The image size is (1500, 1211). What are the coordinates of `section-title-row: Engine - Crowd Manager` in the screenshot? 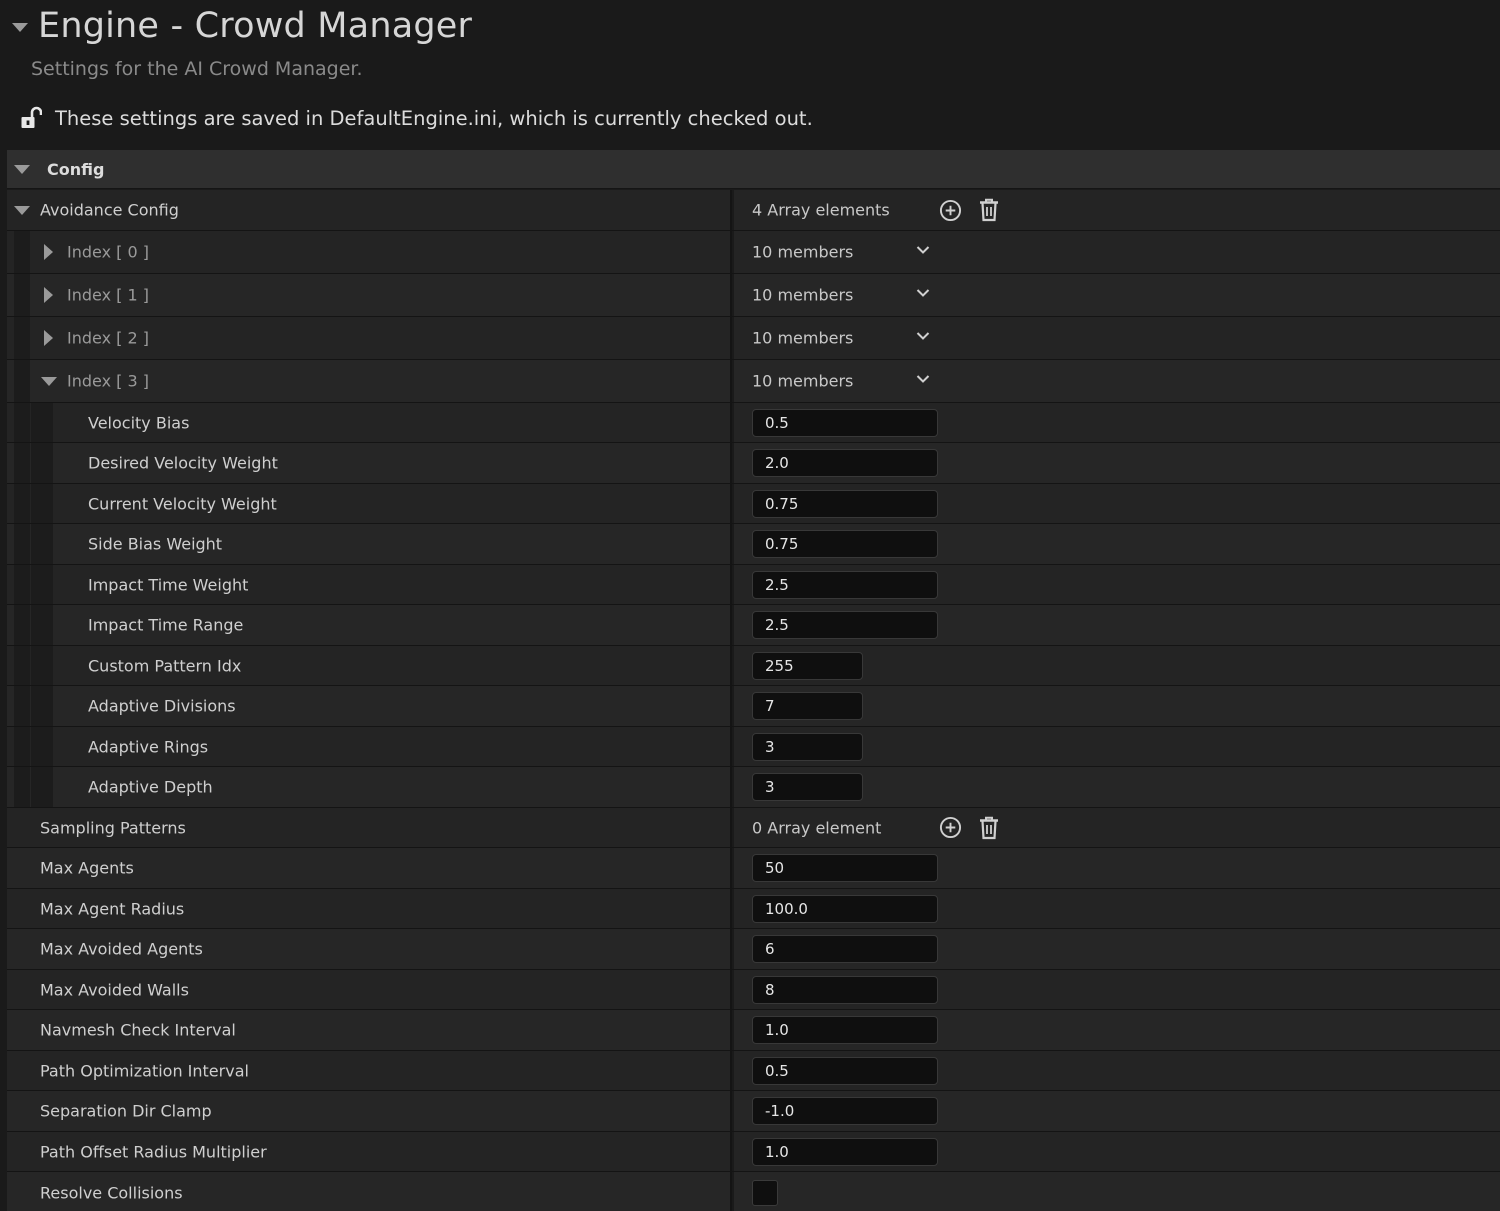 It's located at (242, 26).